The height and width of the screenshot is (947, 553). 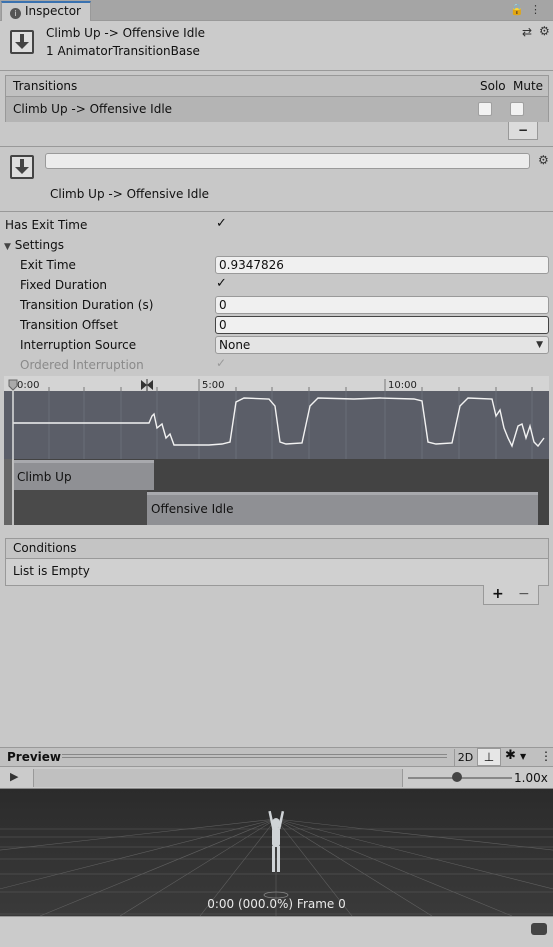 What do you see at coordinates (69, 325) in the screenshot?
I see `transition-offset-label: Transition Offset` at bounding box center [69, 325].